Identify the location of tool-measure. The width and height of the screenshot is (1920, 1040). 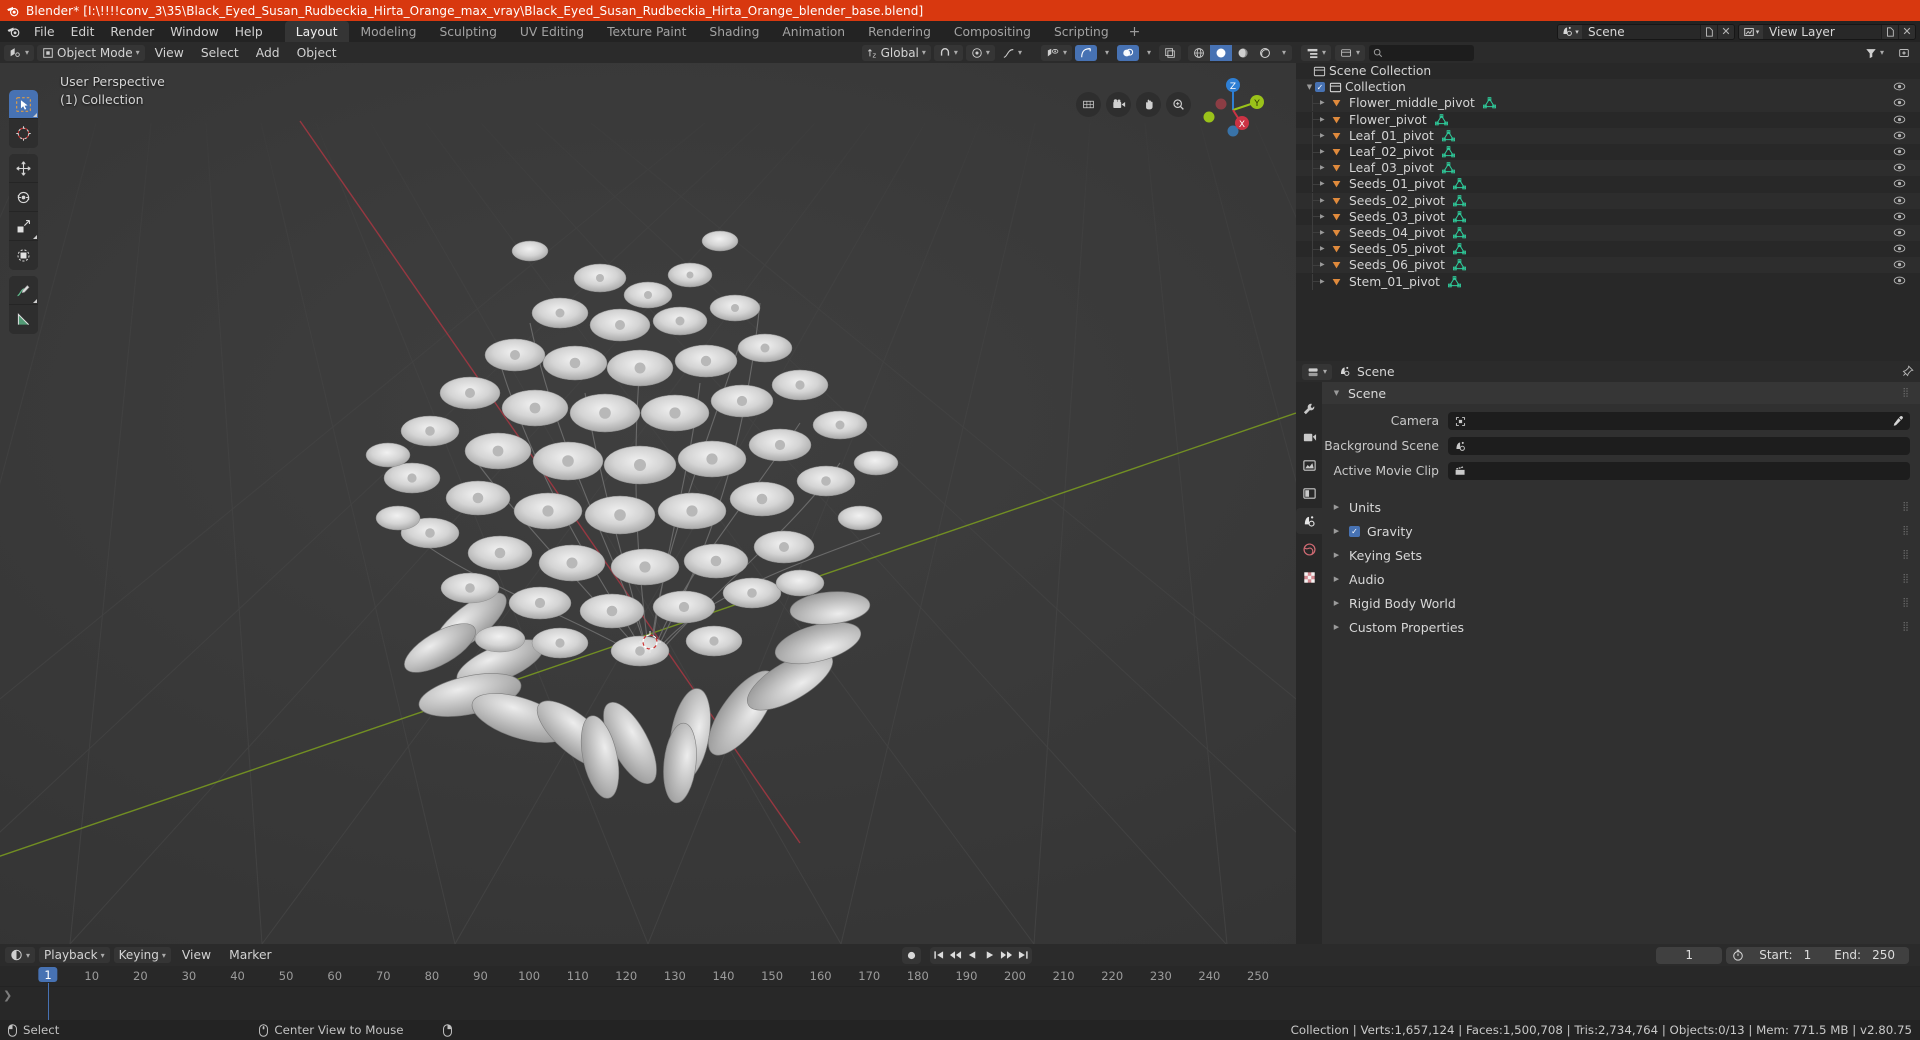
(23, 319).